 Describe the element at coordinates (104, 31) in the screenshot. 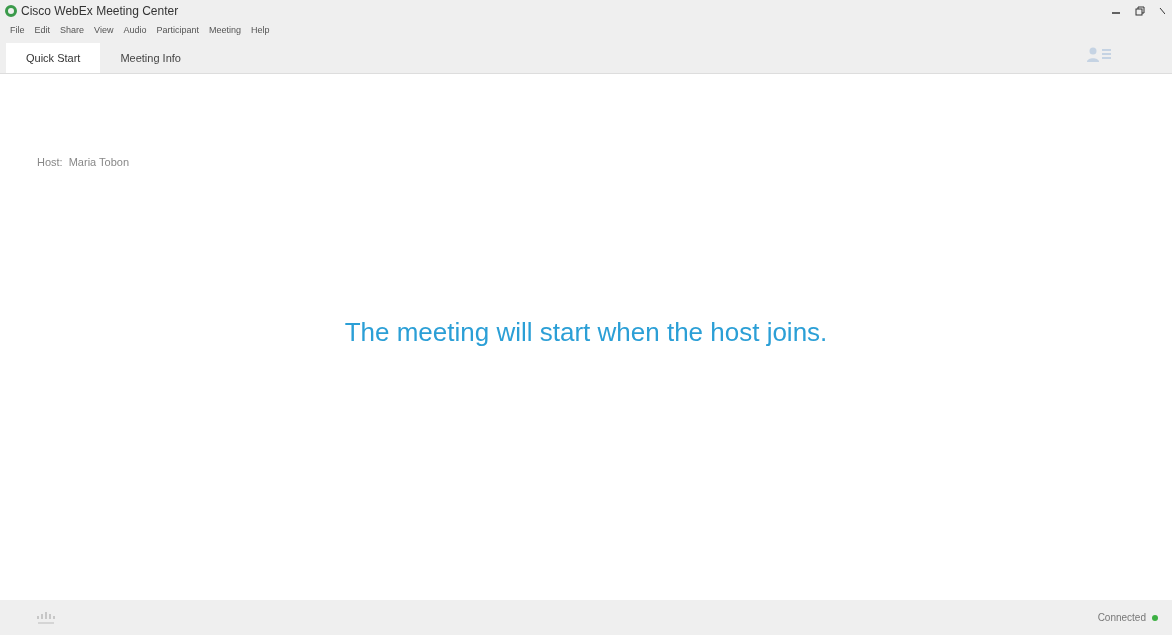

I see `menu-item: View` at that location.